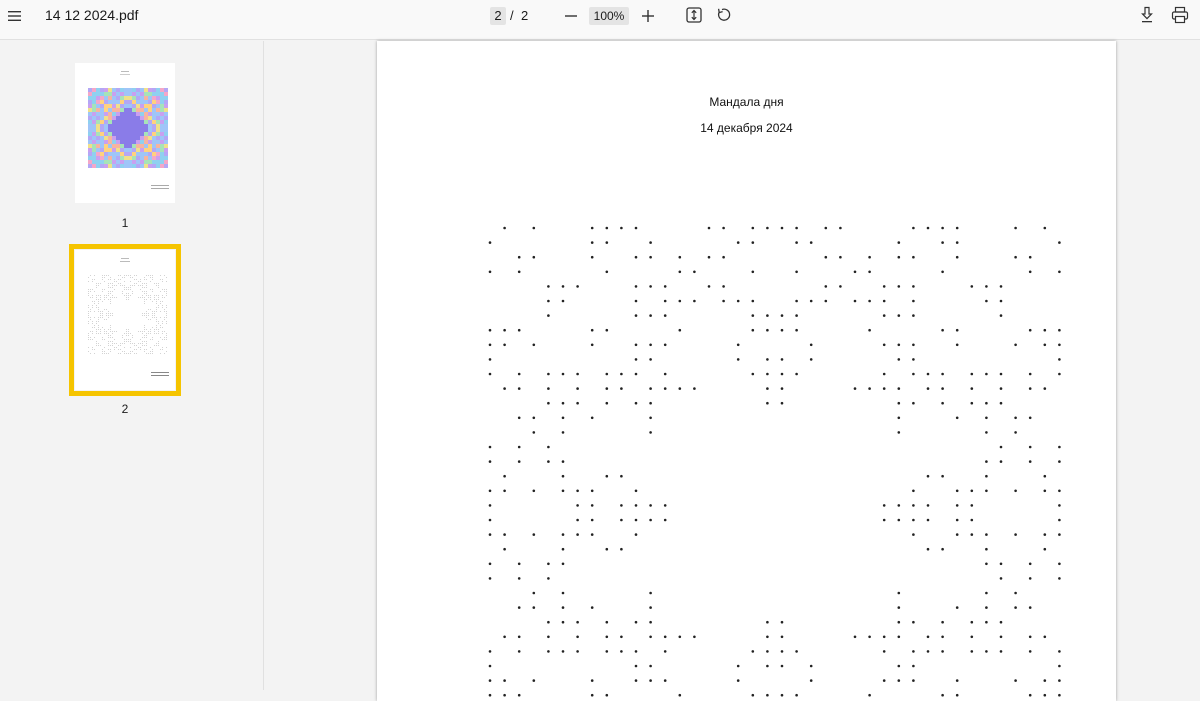  I want to click on mandala-thumbnail-colored, so click(128, 130).